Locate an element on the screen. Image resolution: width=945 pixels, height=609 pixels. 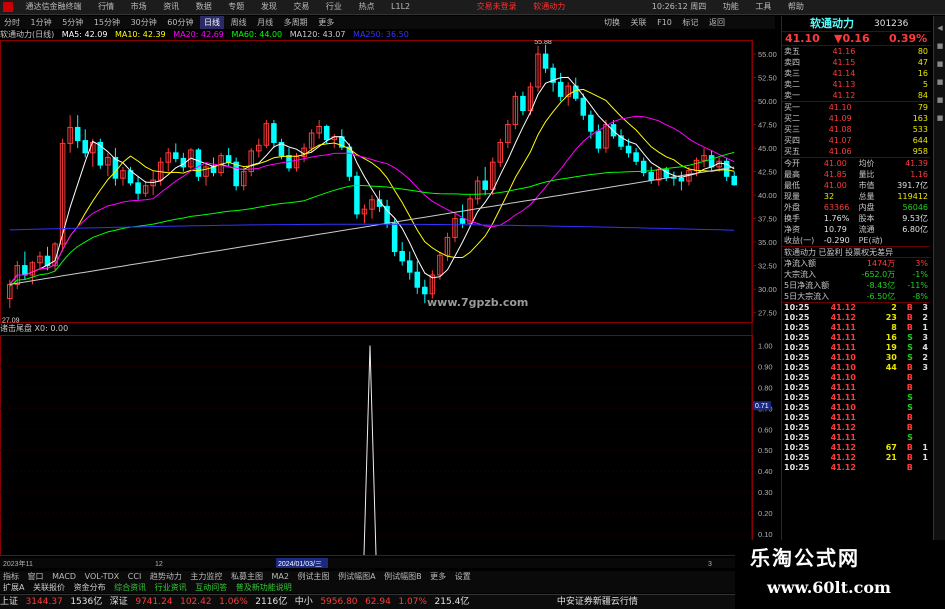
tool-f10: F10 is located at coordinates (664, 22).